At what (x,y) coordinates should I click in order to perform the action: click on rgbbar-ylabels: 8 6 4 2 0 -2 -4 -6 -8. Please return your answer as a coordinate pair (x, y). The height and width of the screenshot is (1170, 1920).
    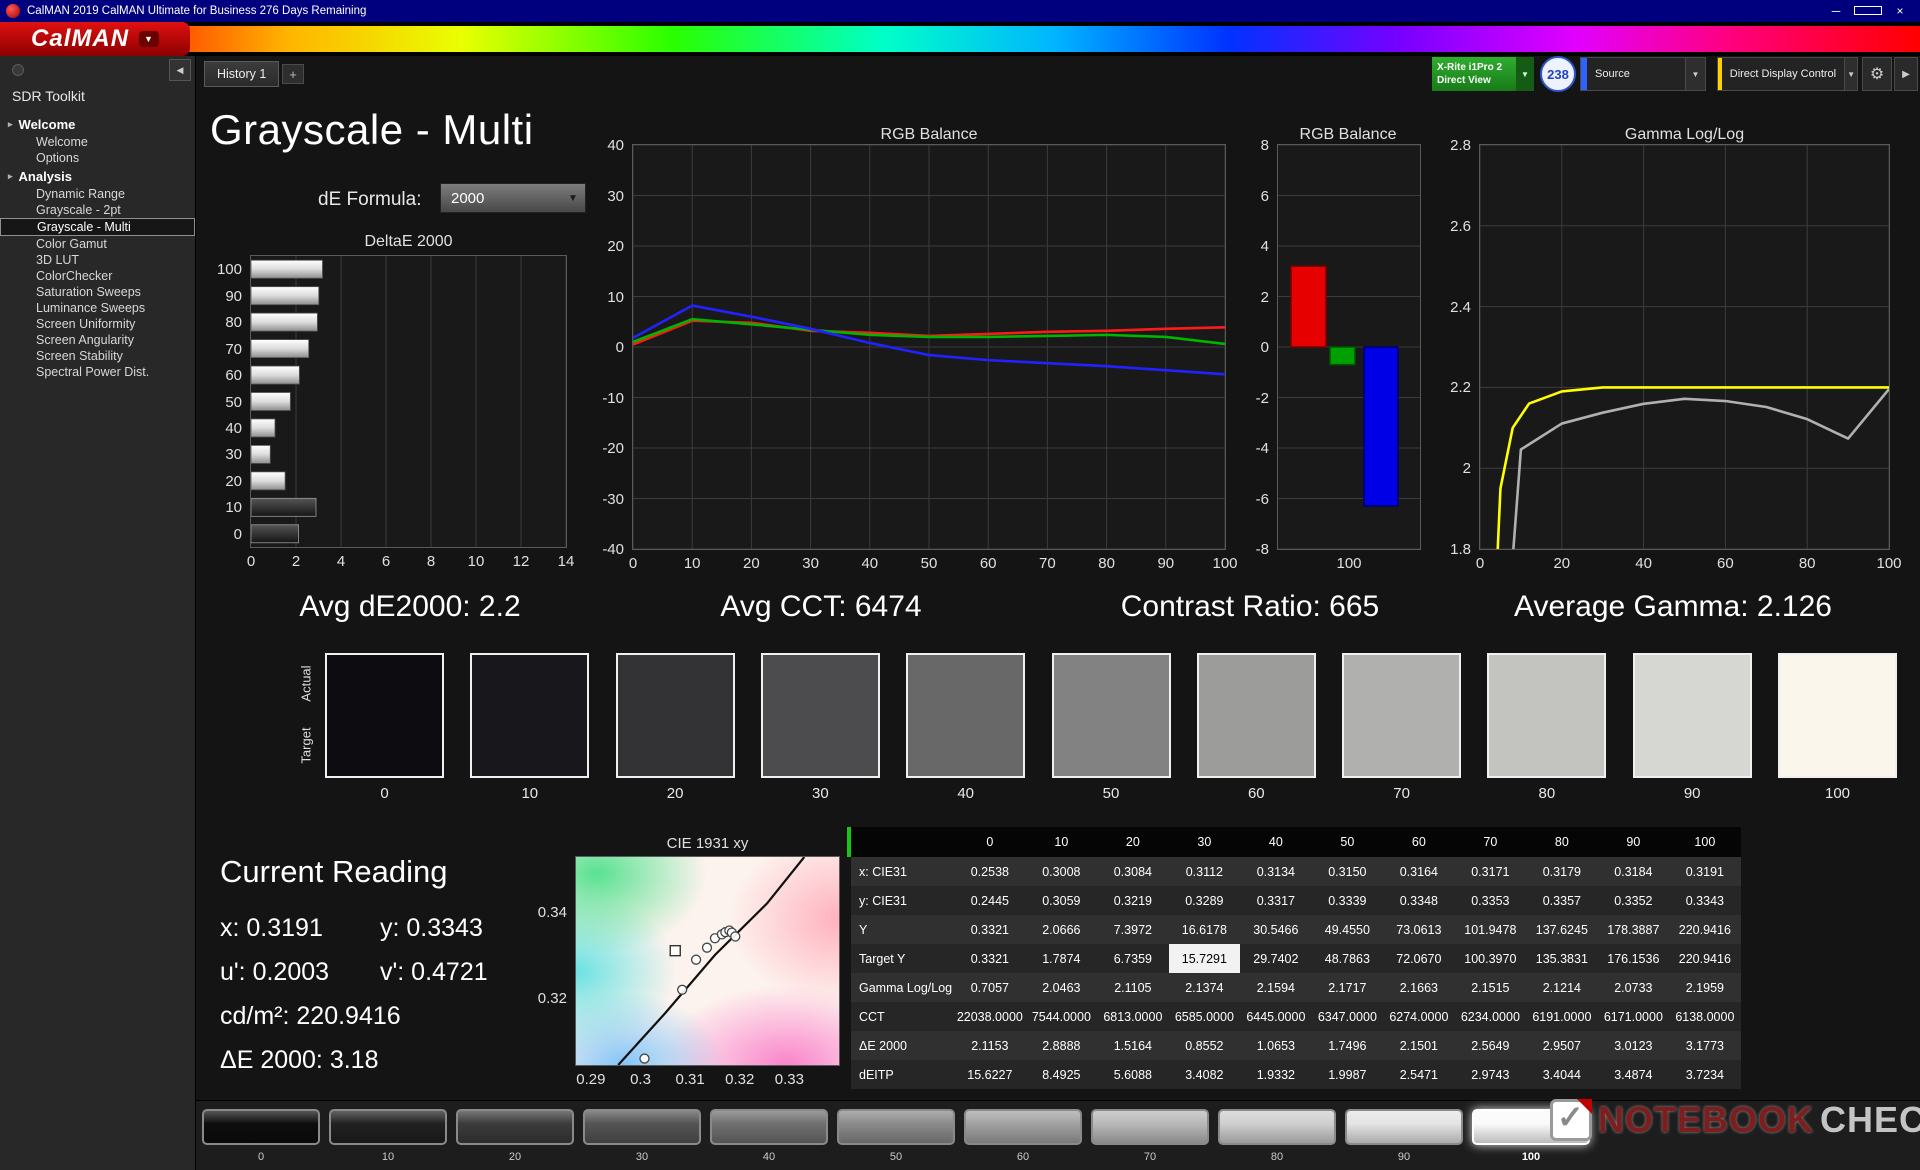
    Looking at the image, I should click on (1262, 347).